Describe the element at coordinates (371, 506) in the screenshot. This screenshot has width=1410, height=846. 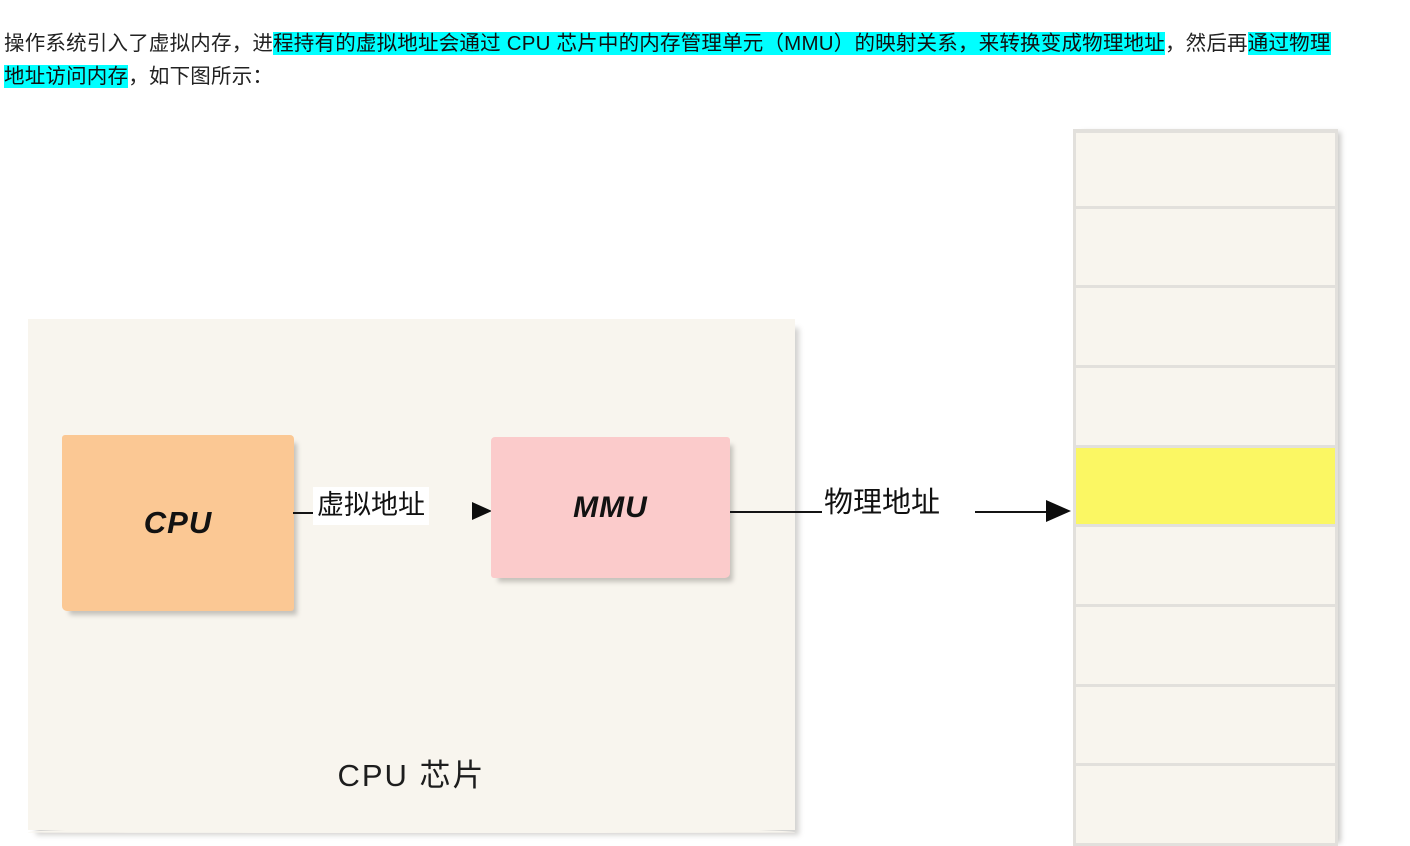
I see `virtual-address-label: 虚拟地址` at that location.